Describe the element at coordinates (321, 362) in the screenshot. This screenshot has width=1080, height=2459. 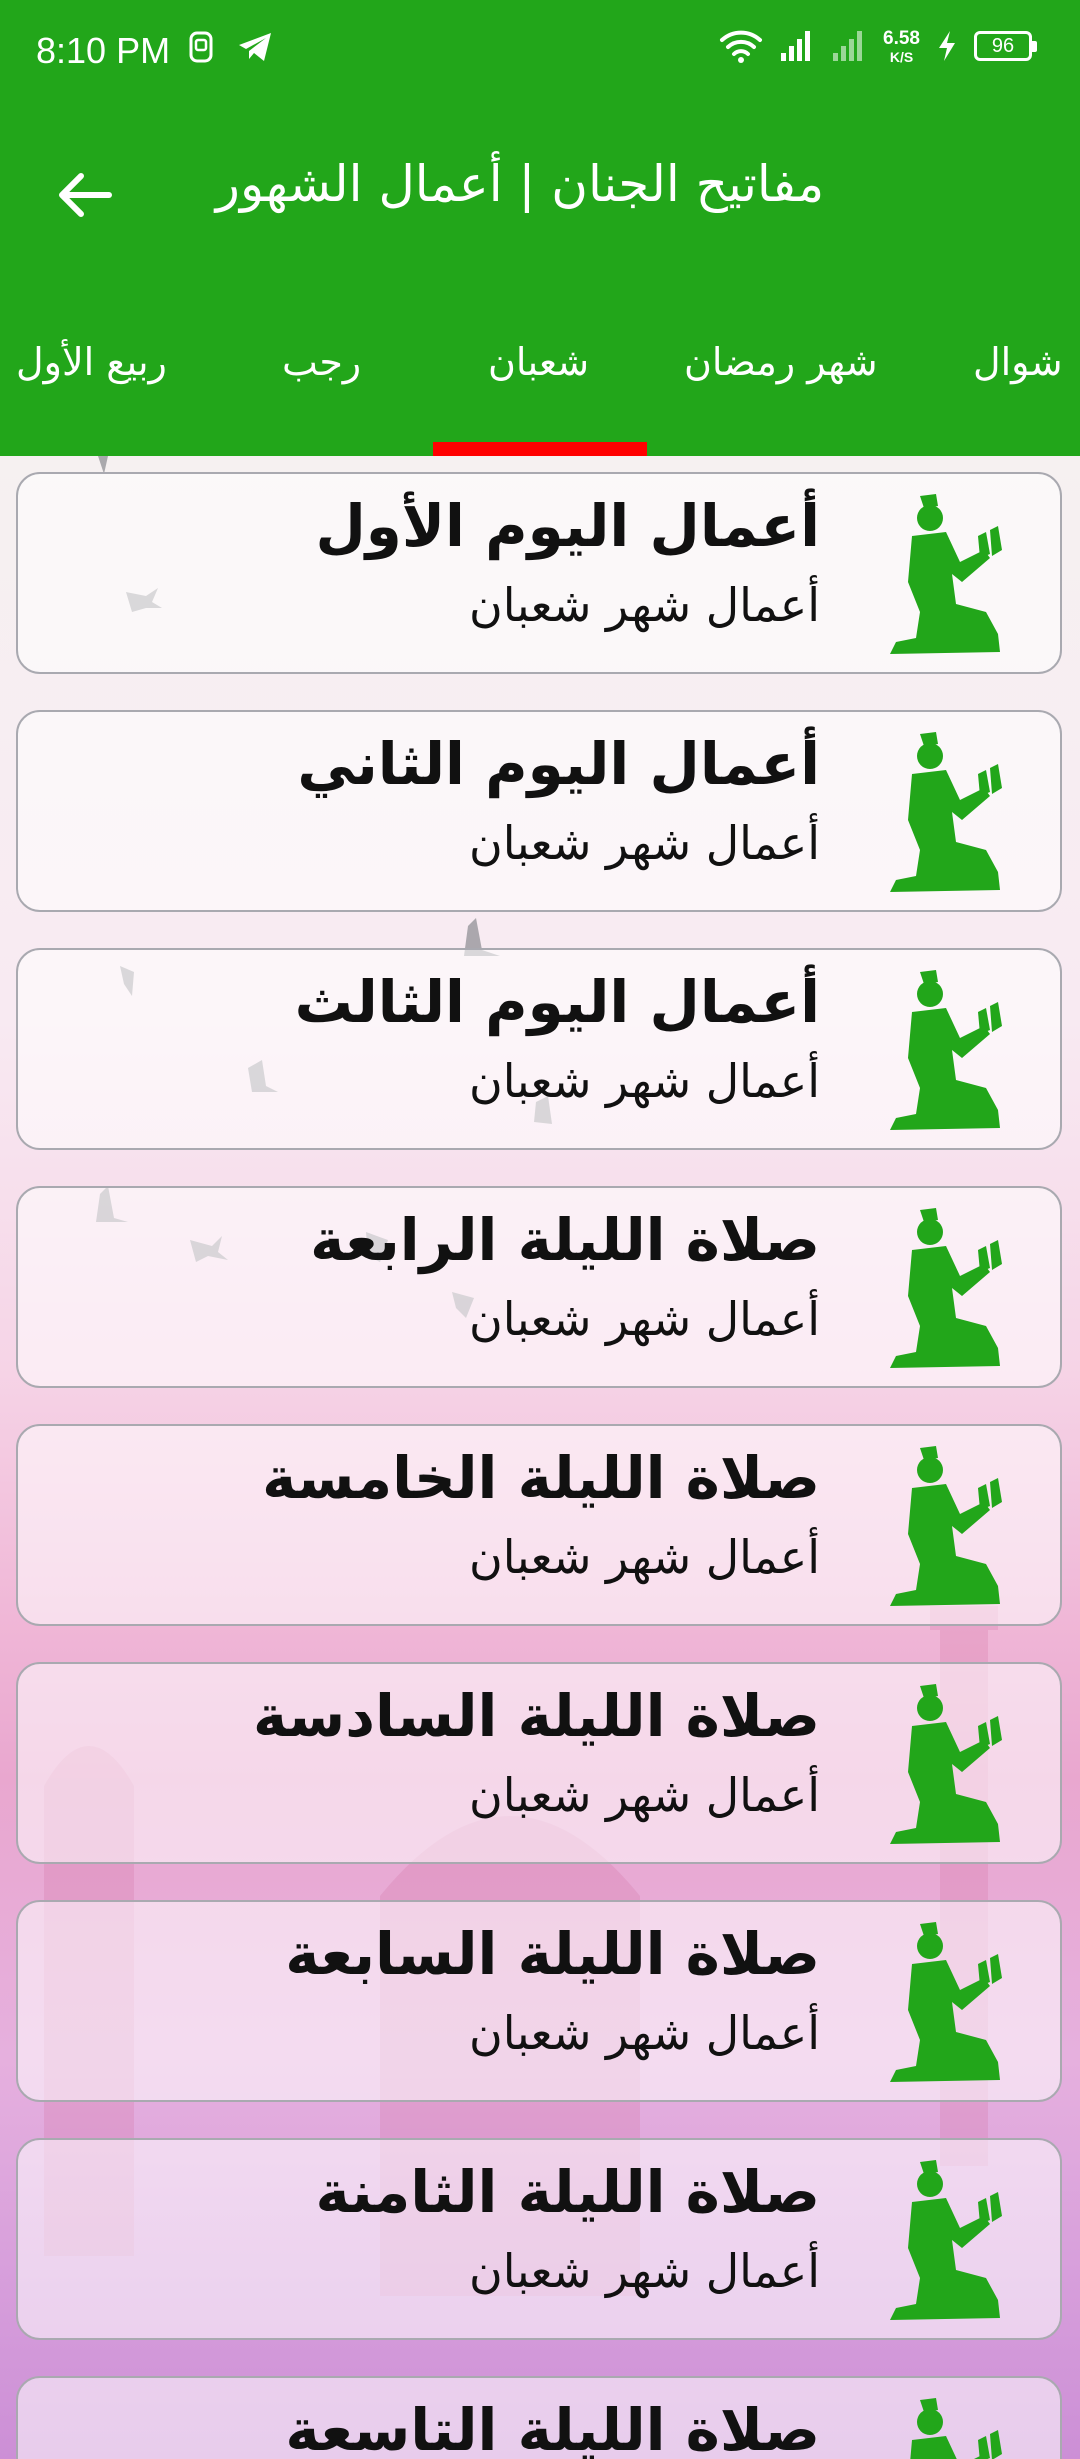
I see `tab-rajab: رجب` at that location.